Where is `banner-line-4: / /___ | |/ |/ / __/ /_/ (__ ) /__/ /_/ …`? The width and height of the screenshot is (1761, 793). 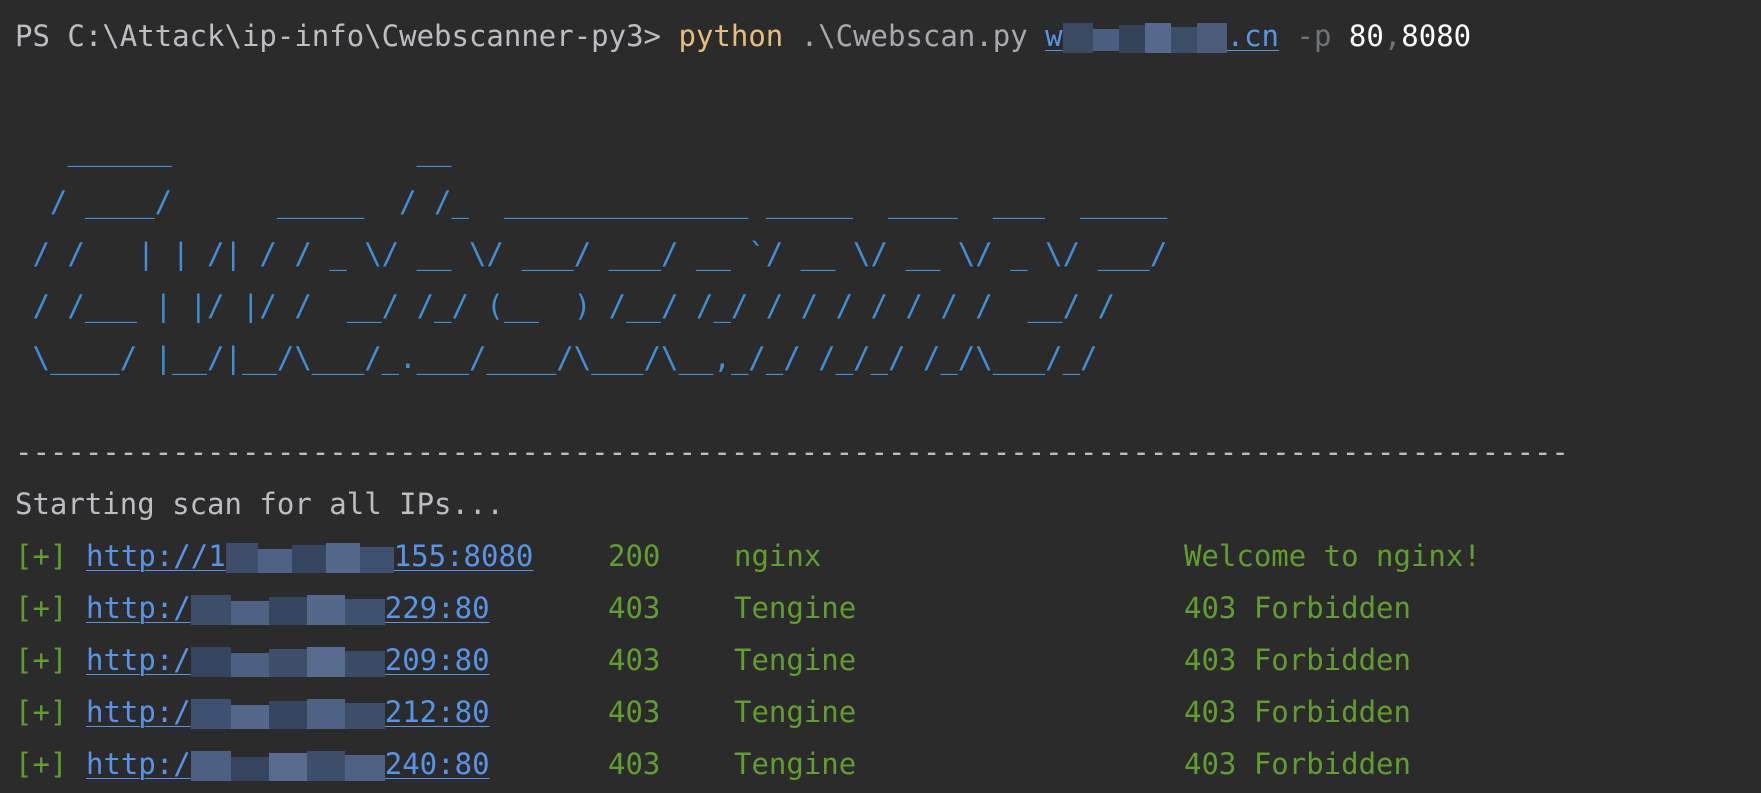 banner-line-4: / /___ | |/ |/ / __/ /_/ (__ ) /__/ /_/ … is located at coordinates (565, 306).